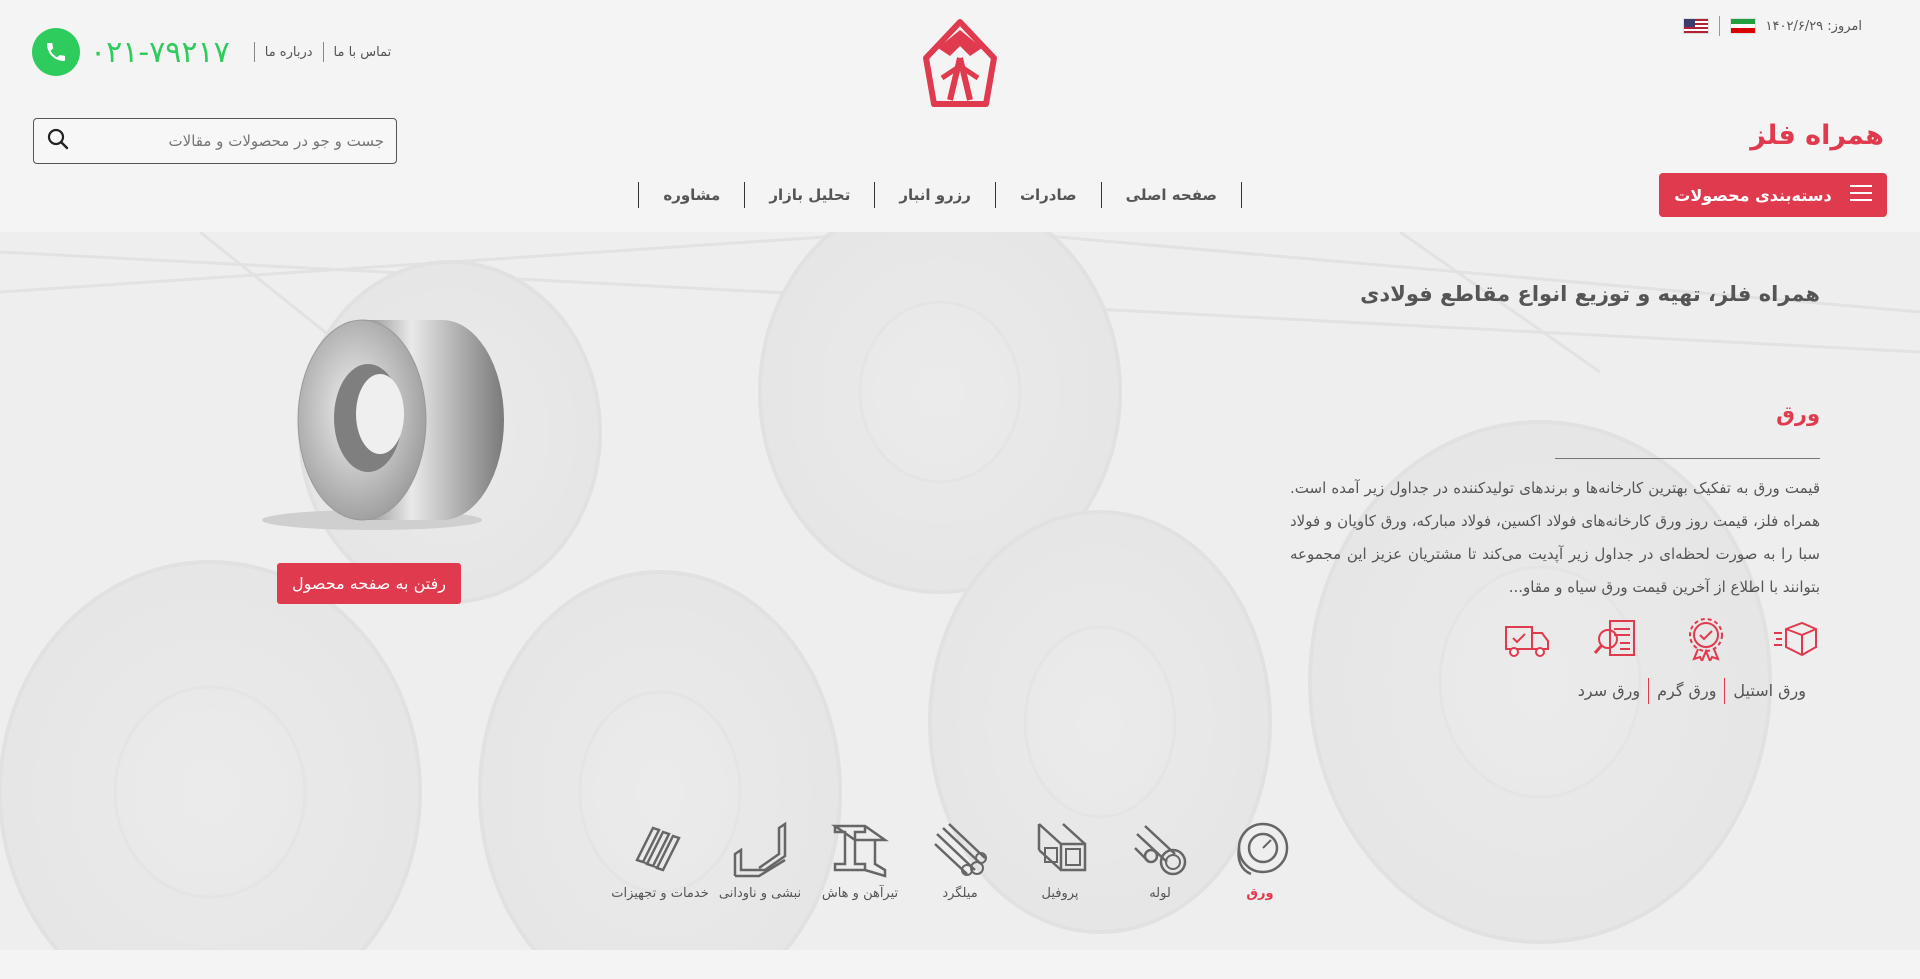  What do you see at coordinates (239, 141) in the screenshot?
I see `search-input` at bounding box center [239, 141].